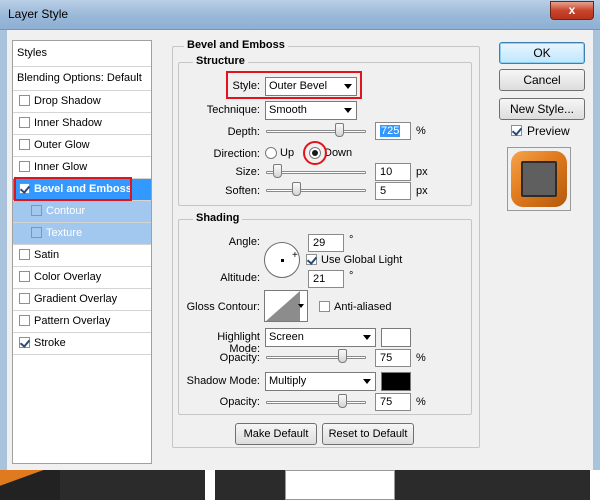 The height and width of the screenshot is (500, 600). Describe the element at coordinates (393, 191) in the screenshot. I see `soften-input: 5` at that location.